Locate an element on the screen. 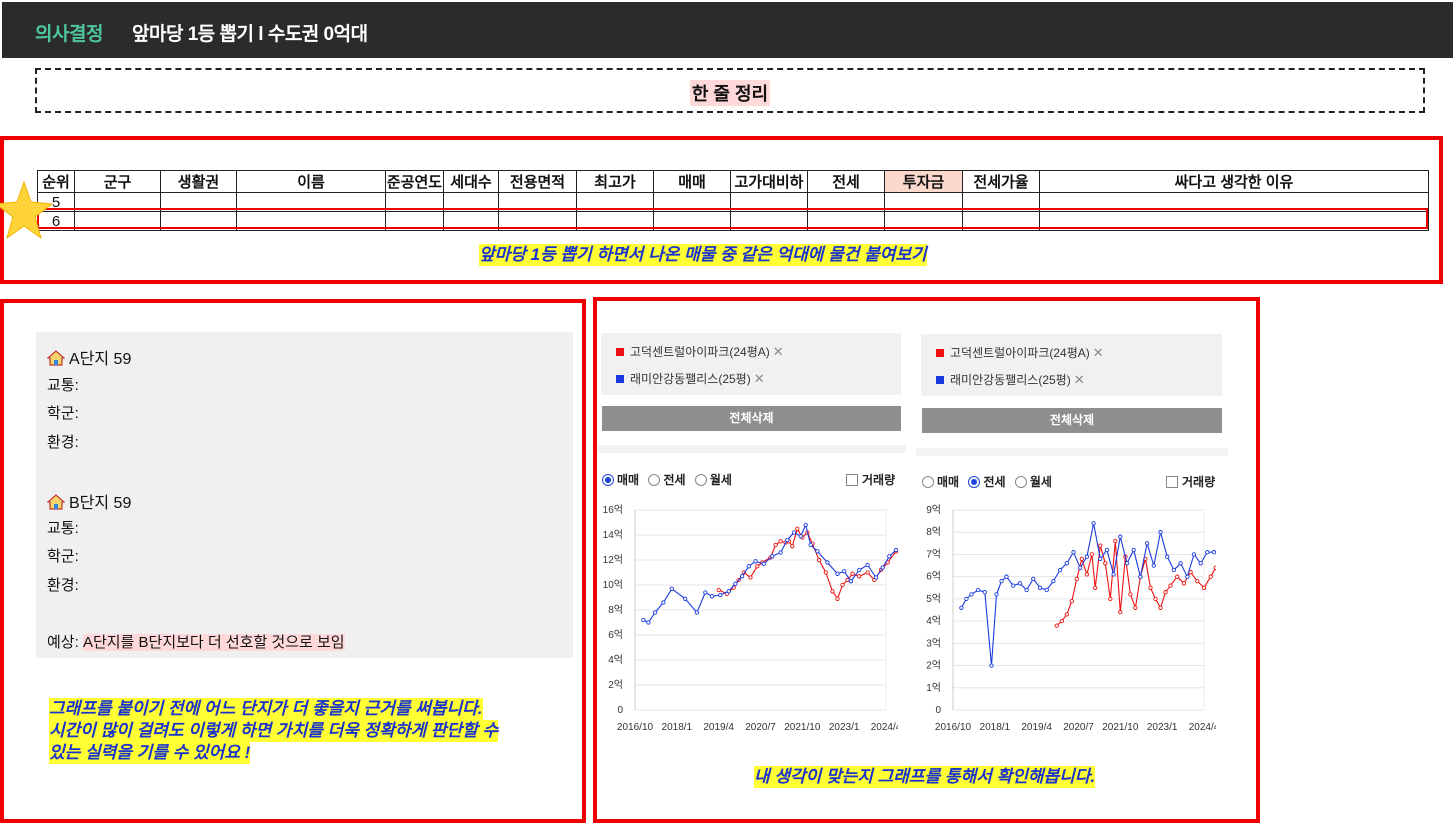 The image size is (1455, 823). y-tick-label: 4억 is located at coordinates (615, 660).